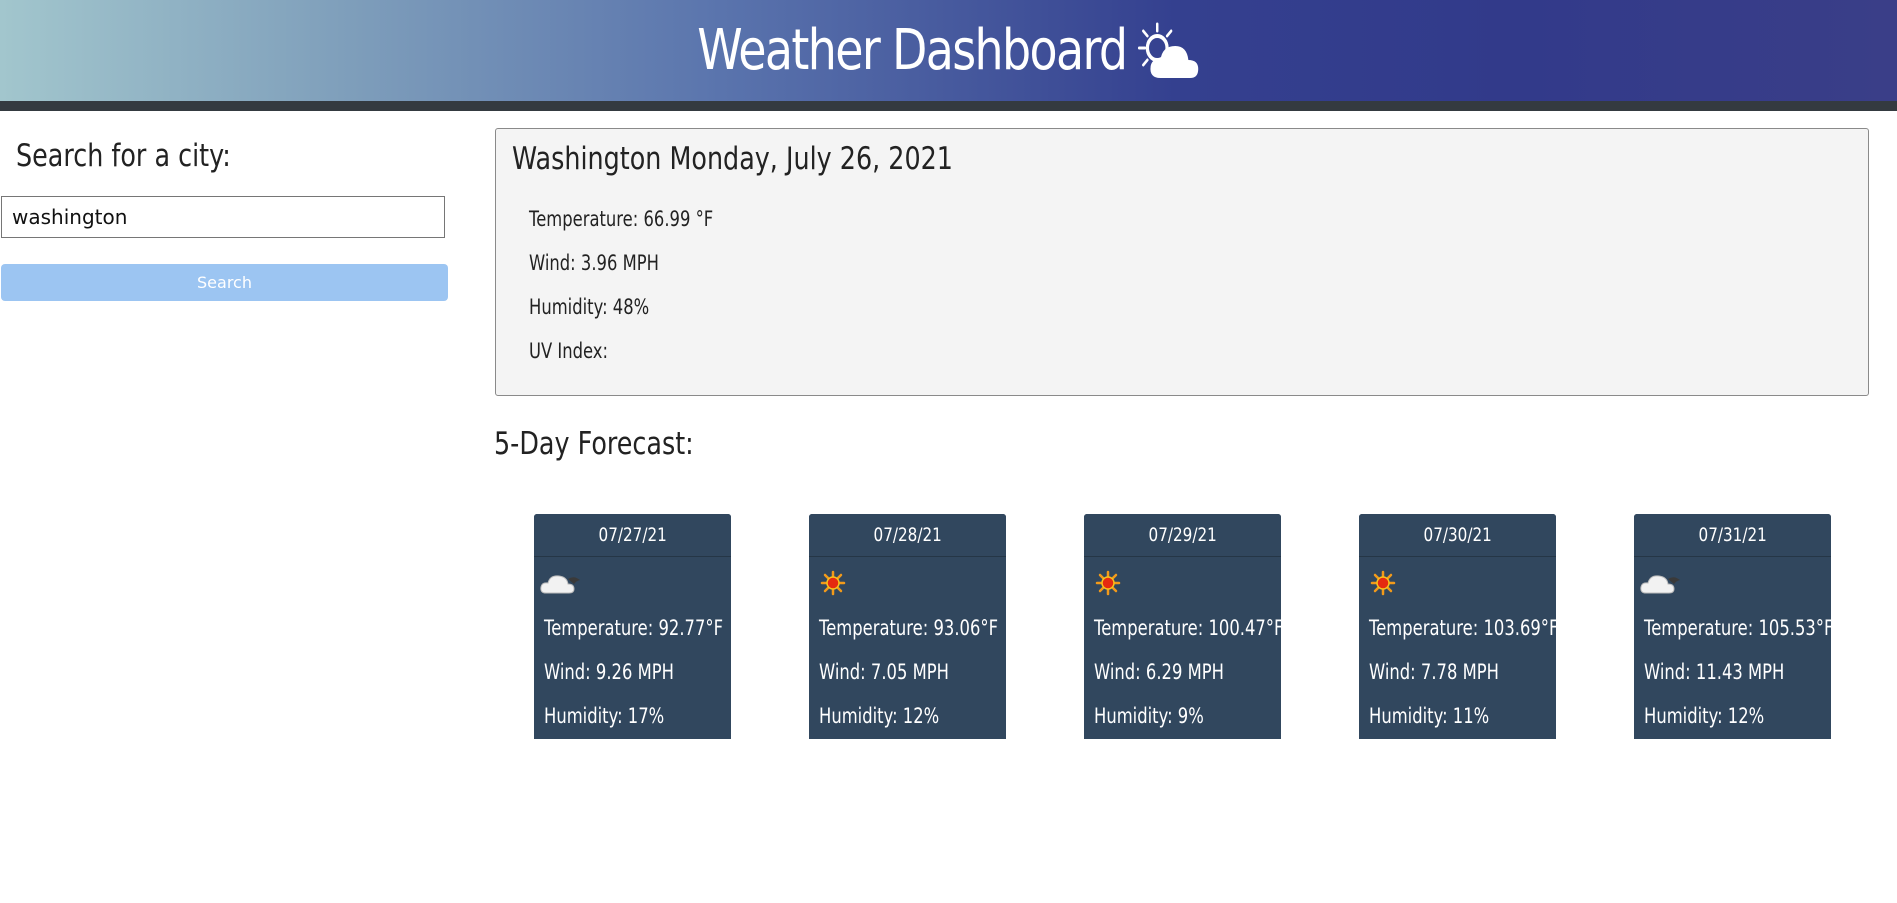  I want to click on current-wind: Wind: 3.96 MPH, so click(594, 263).